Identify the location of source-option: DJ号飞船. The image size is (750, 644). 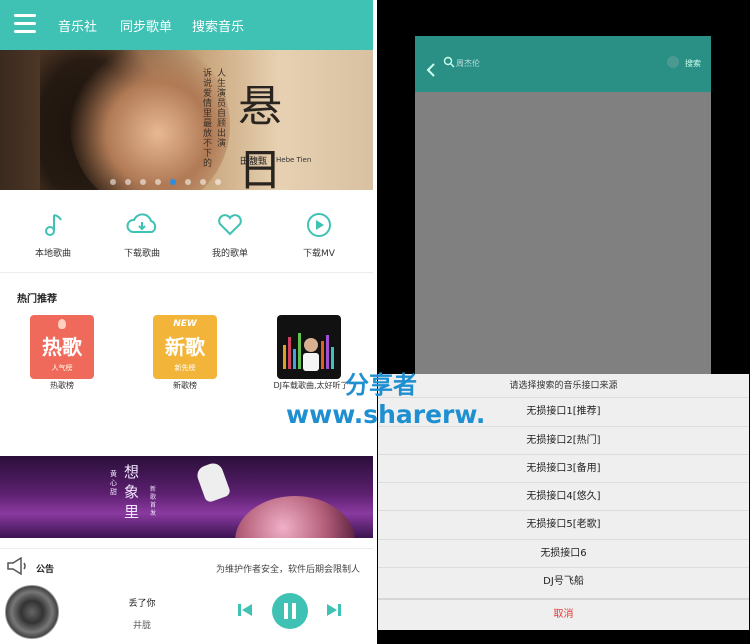
(563, 581).